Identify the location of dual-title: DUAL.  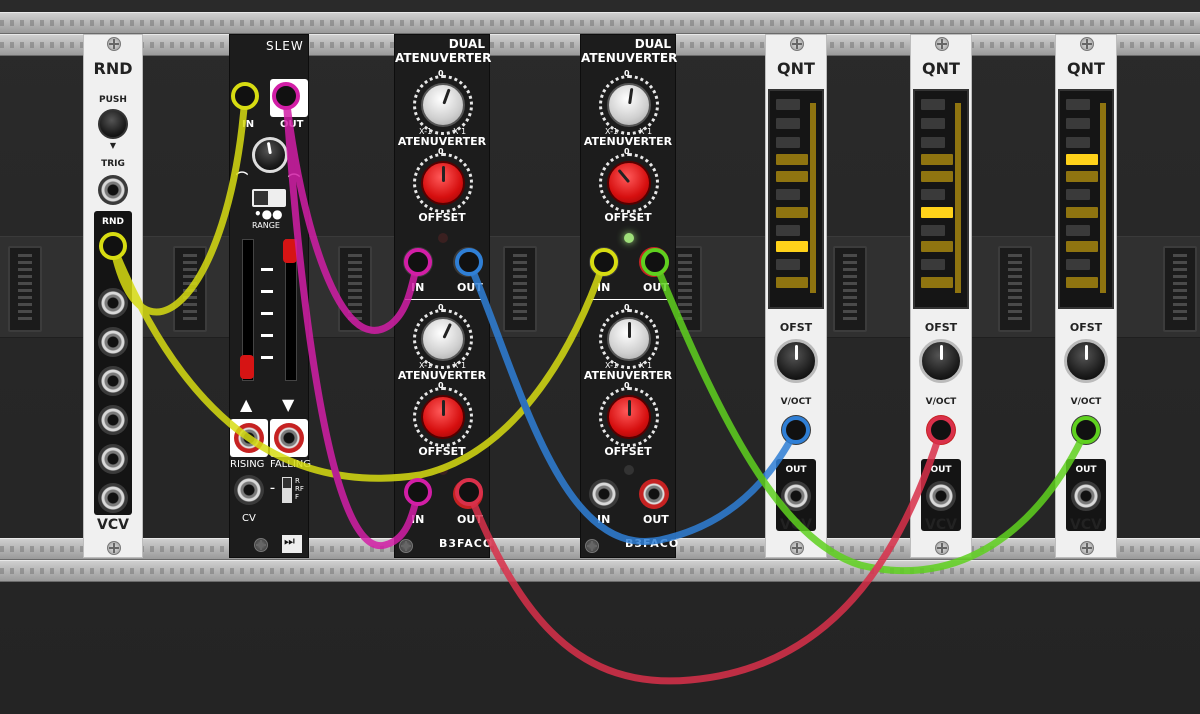
(652, 44).